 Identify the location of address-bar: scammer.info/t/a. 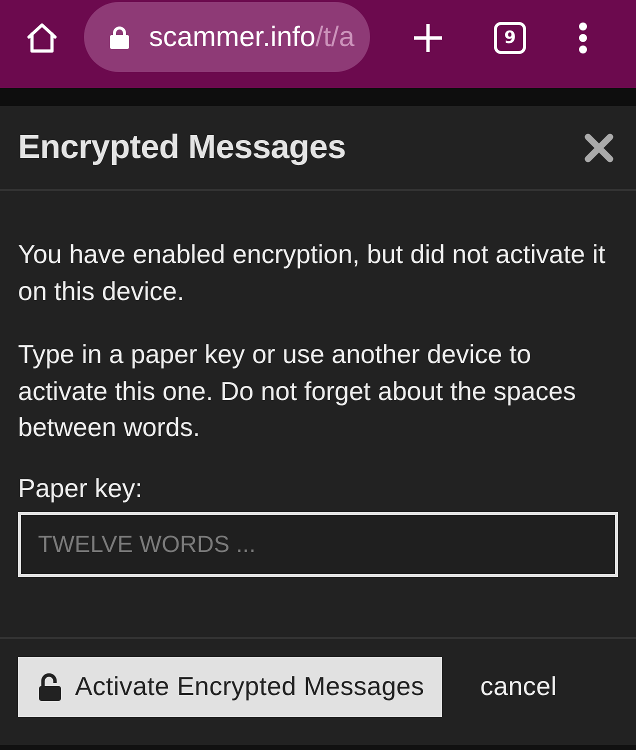
(227, 37).